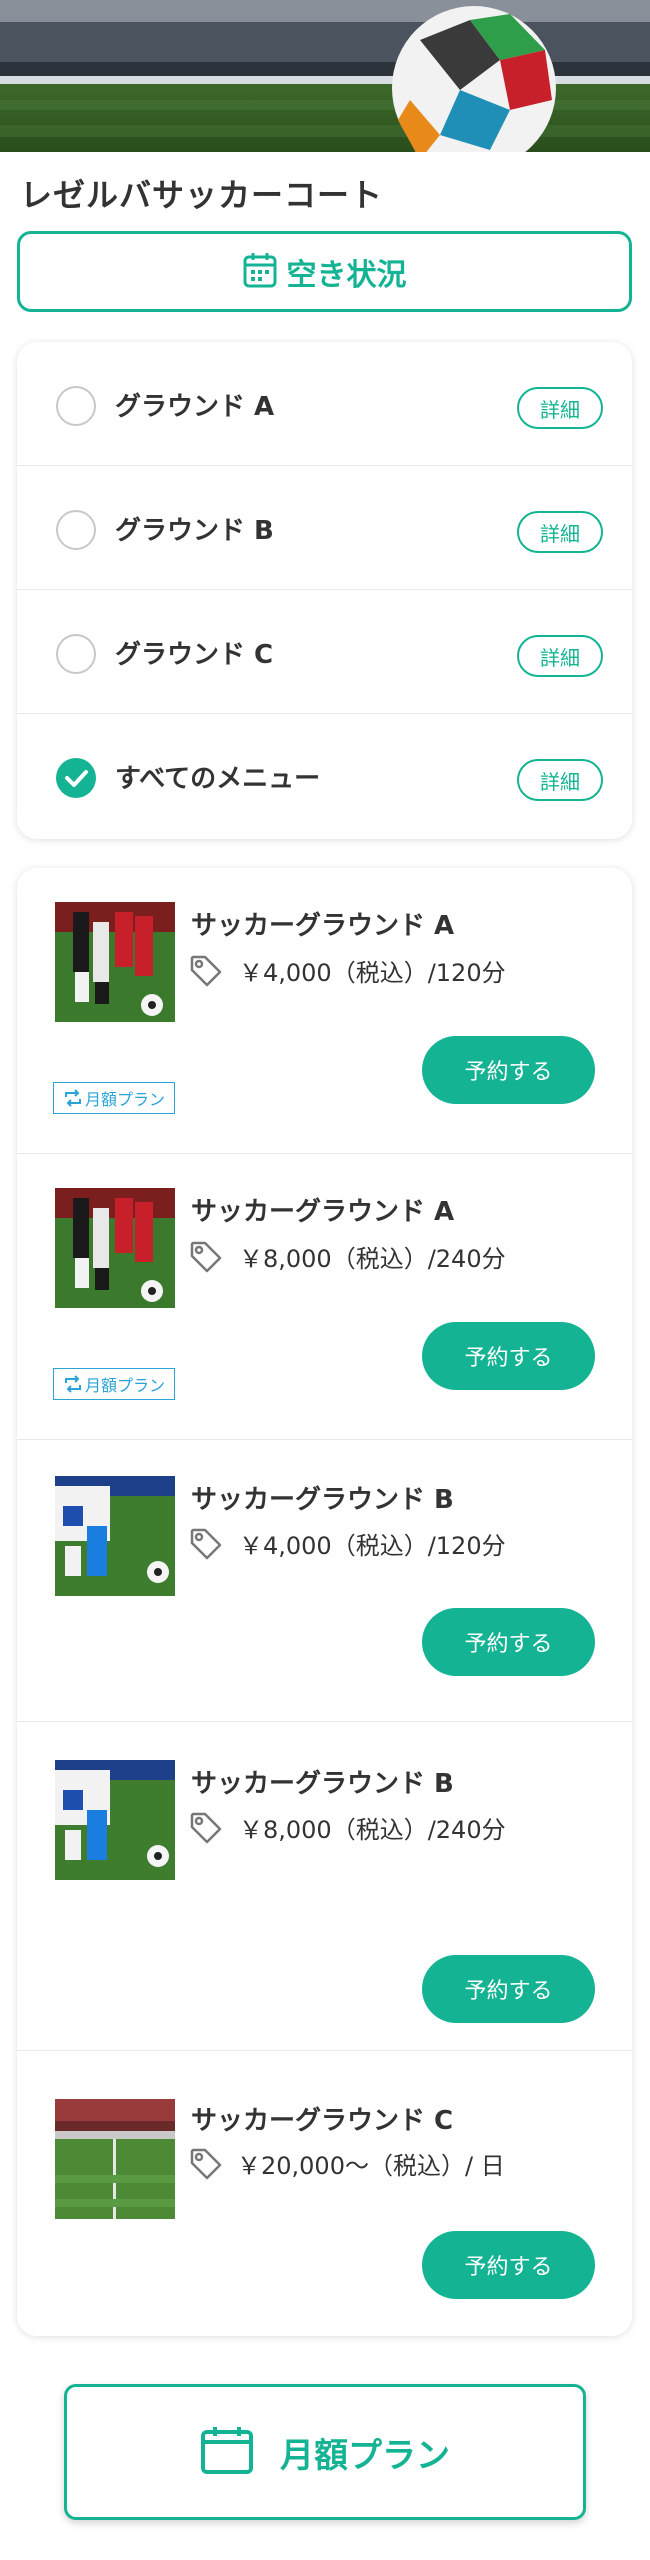  I want to click on plan-item: サッカーグラウンド C ￥20,000～（税込）/ 日 予約する, so click(324, 2193).